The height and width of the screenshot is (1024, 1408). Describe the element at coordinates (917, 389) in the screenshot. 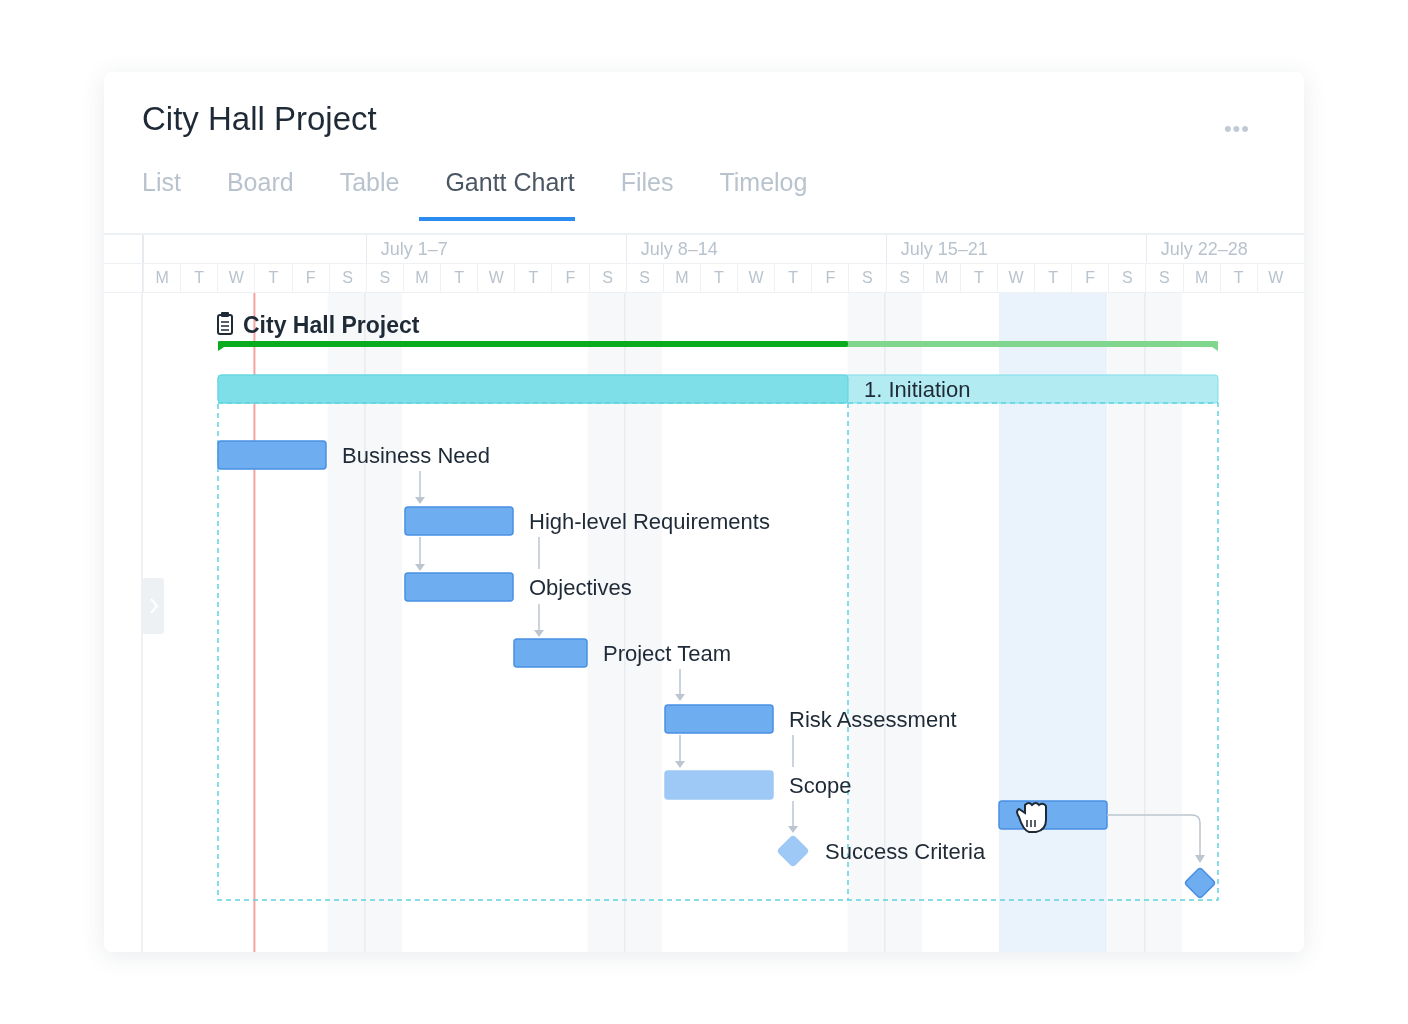

I see `phase-label: 1. Initiation` at that location.